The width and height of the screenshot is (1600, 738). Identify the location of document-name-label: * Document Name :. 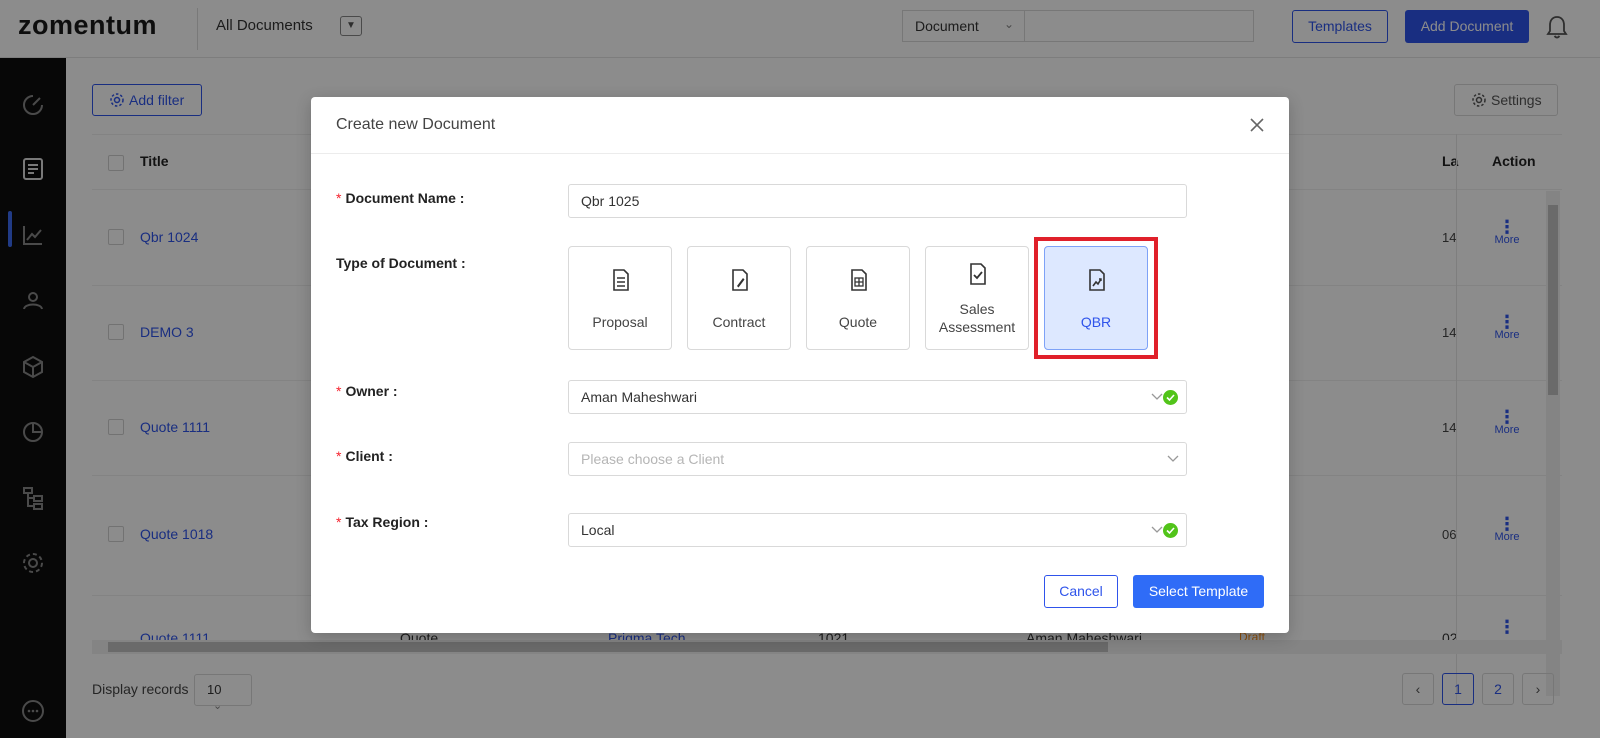
(400, 198).